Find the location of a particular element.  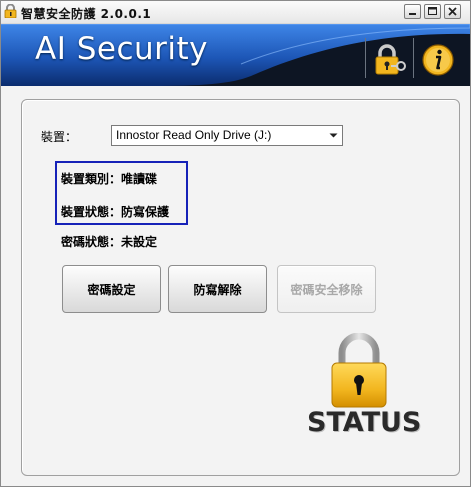

remove-password-button: 密碼安全移除 is located at coordinates (326, 289).